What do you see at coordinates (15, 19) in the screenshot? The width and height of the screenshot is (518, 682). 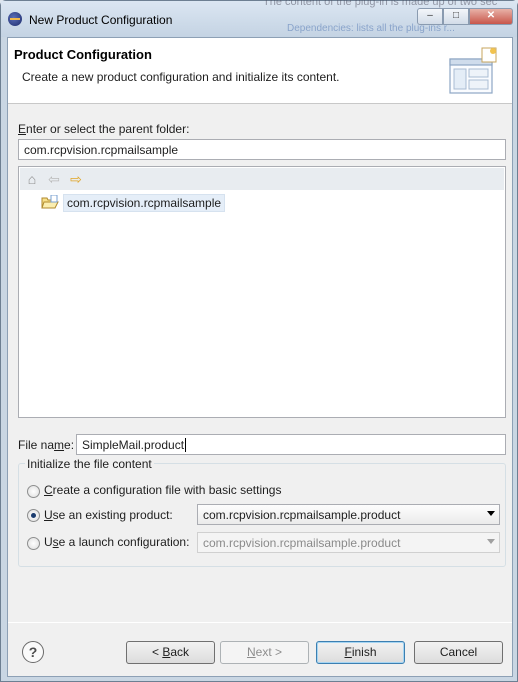 I see `eclipse-icon` at bounding box center [15, 19].